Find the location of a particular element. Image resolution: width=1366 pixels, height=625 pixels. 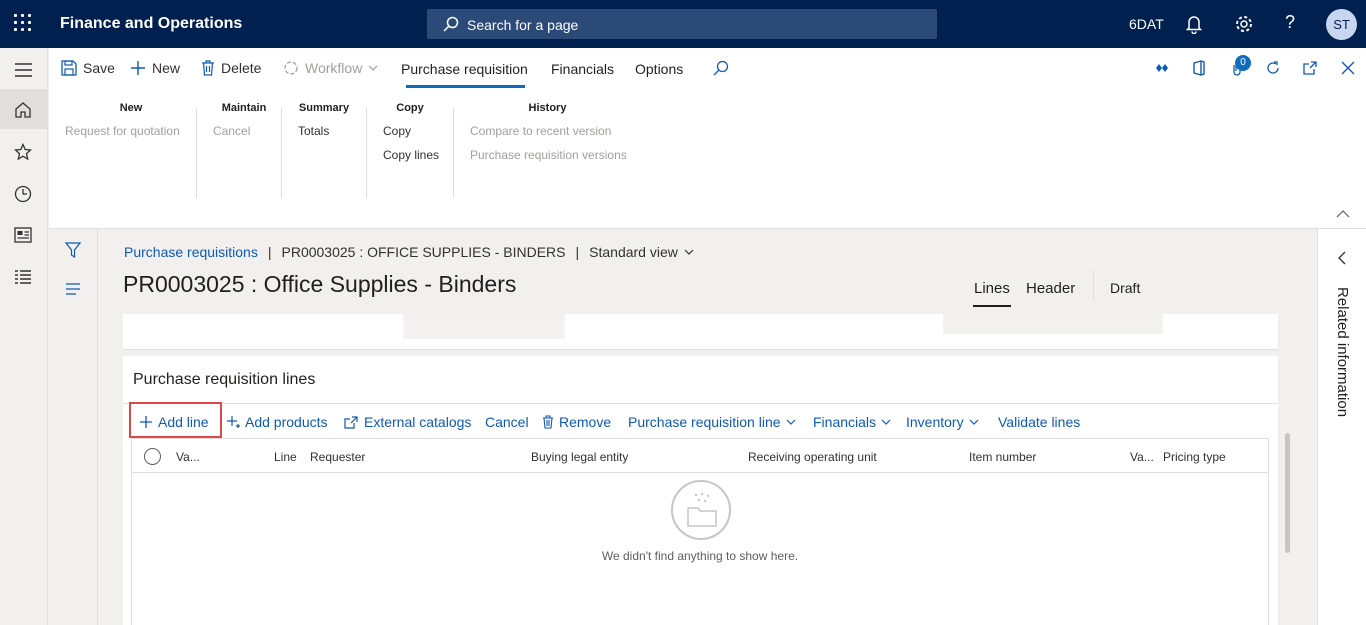

company-picker: 6DAT is located at coordinates (1146, 24).